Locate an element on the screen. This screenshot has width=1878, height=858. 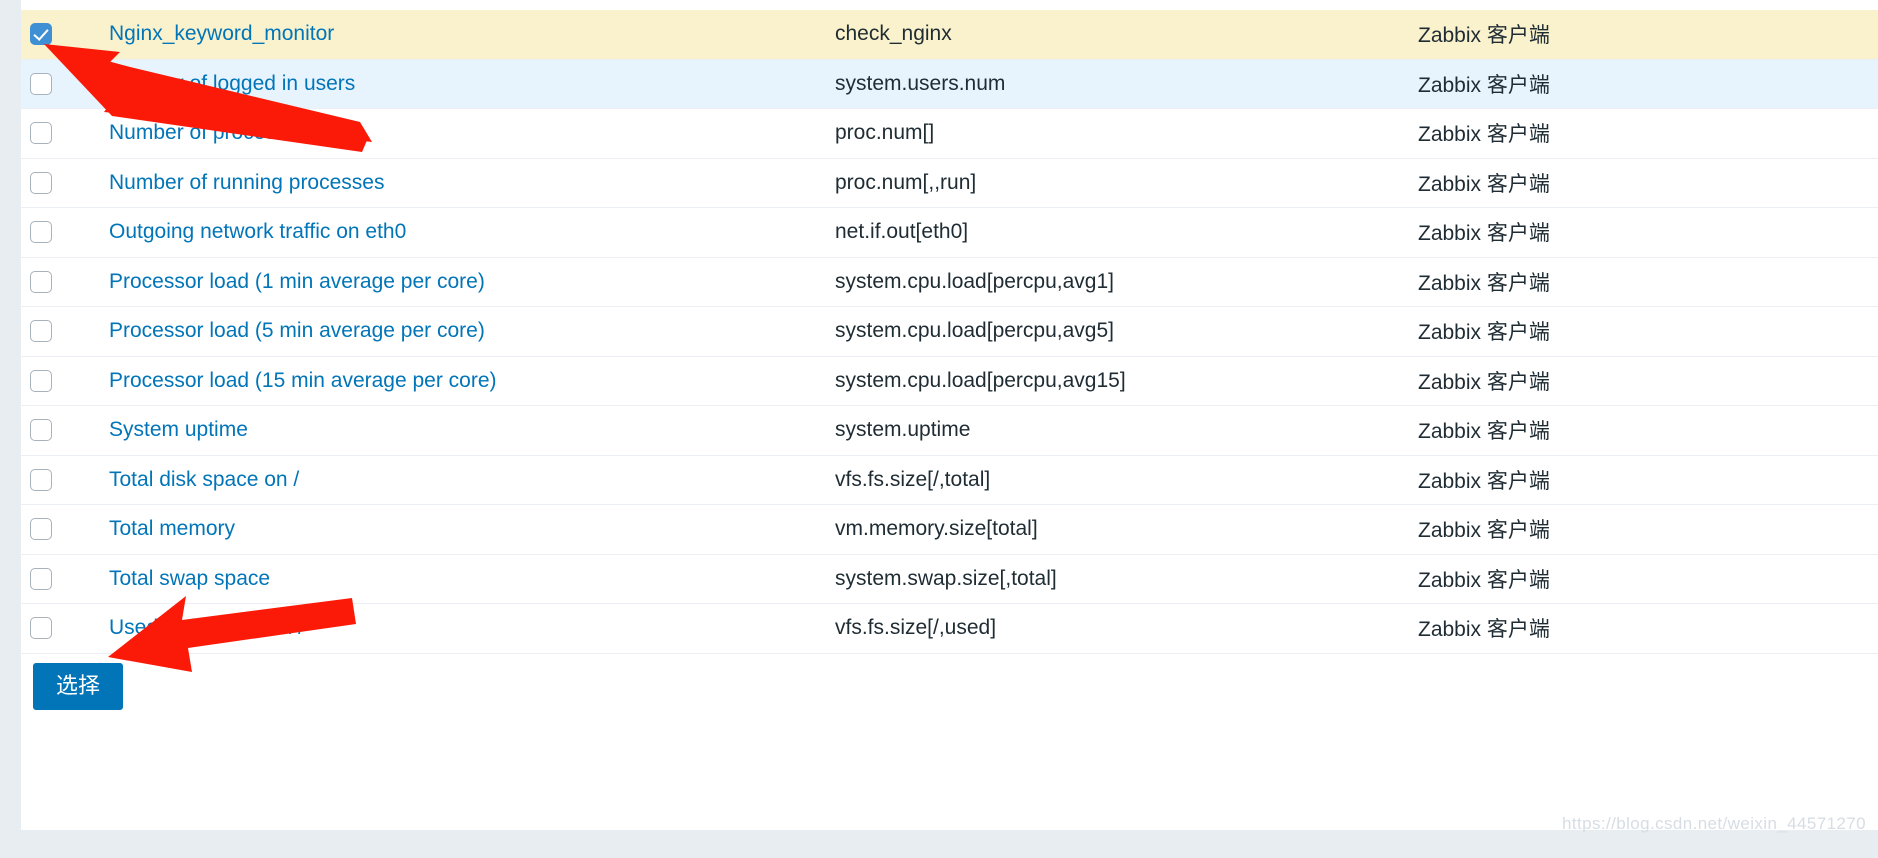
select-button: 选择 is located at coordinates (78, 686).